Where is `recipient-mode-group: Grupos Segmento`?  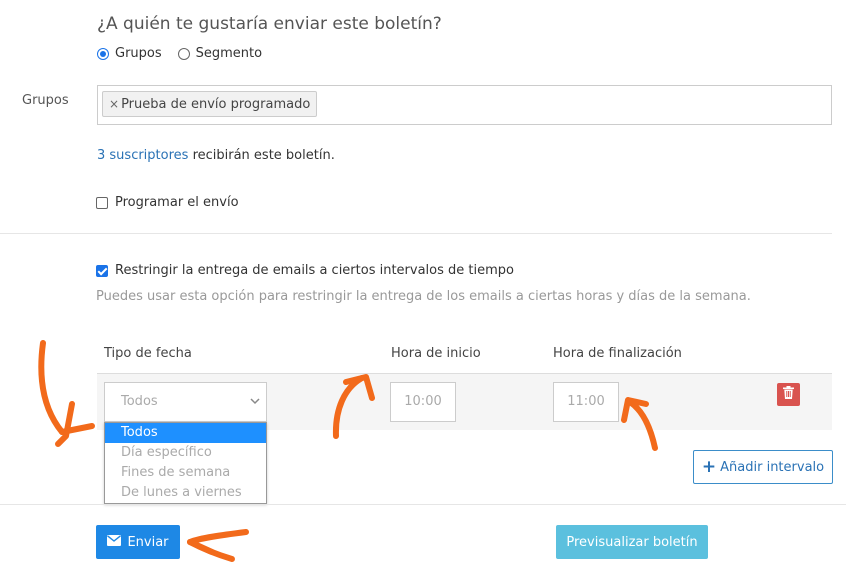
recipient-mode-group: Grupos Segmento is located at coordinates (184, 53).